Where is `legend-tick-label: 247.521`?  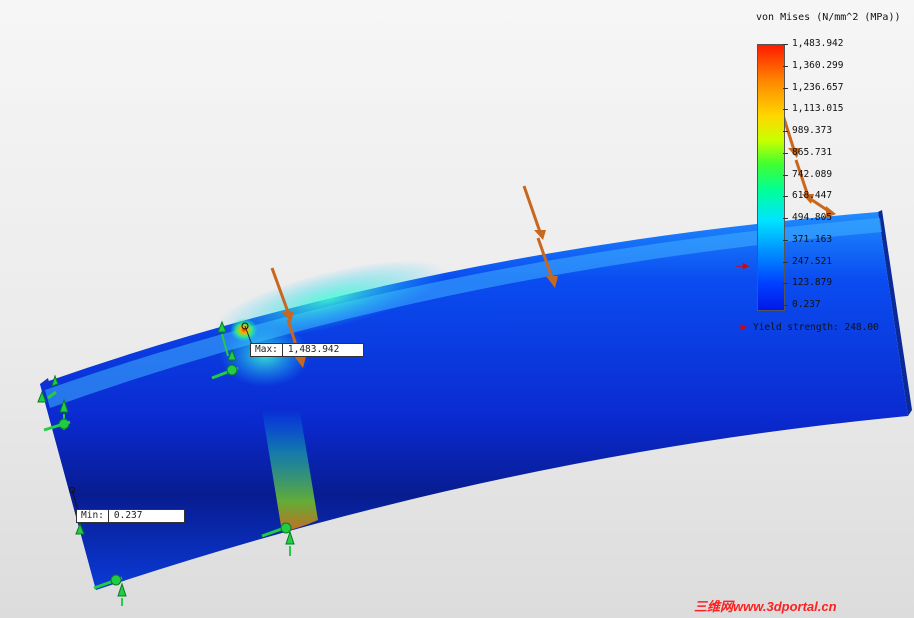 legend-tick-label: 247.521 is located at coordinates (812, 261).